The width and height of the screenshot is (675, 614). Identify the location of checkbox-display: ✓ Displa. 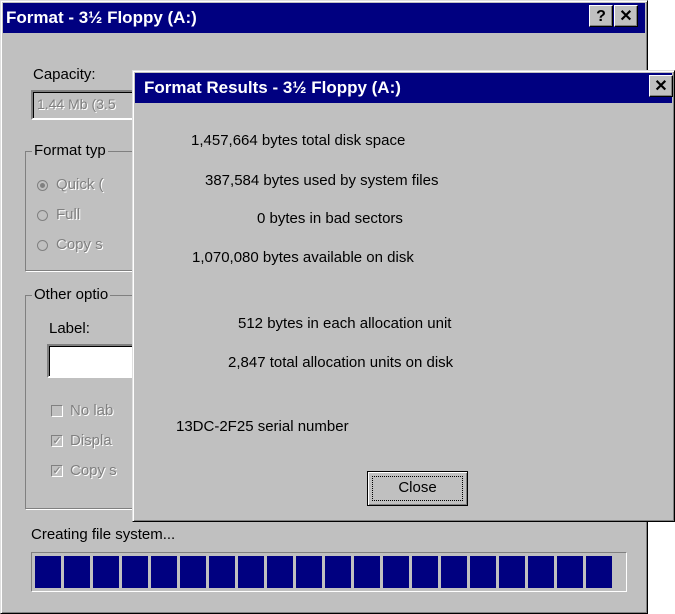
(81, 441).